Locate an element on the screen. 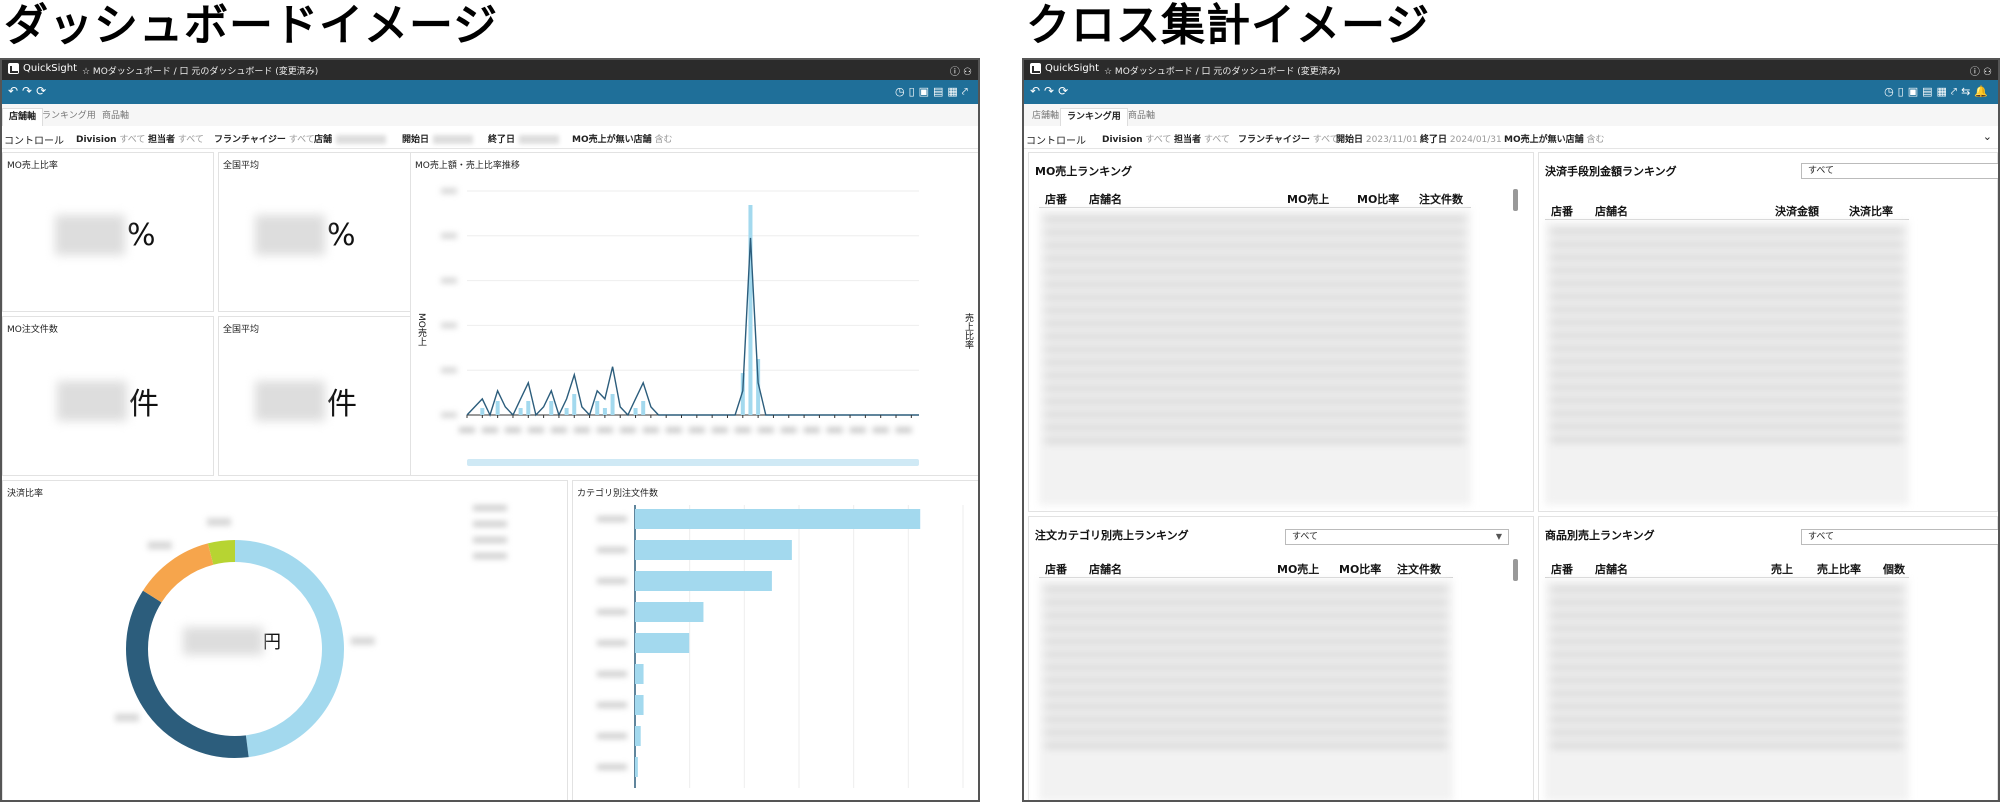 Image resolution: width=2000 pixels, height=802 pixels. kpi-title: MO売上比率 is located at coordinates (32, 166).